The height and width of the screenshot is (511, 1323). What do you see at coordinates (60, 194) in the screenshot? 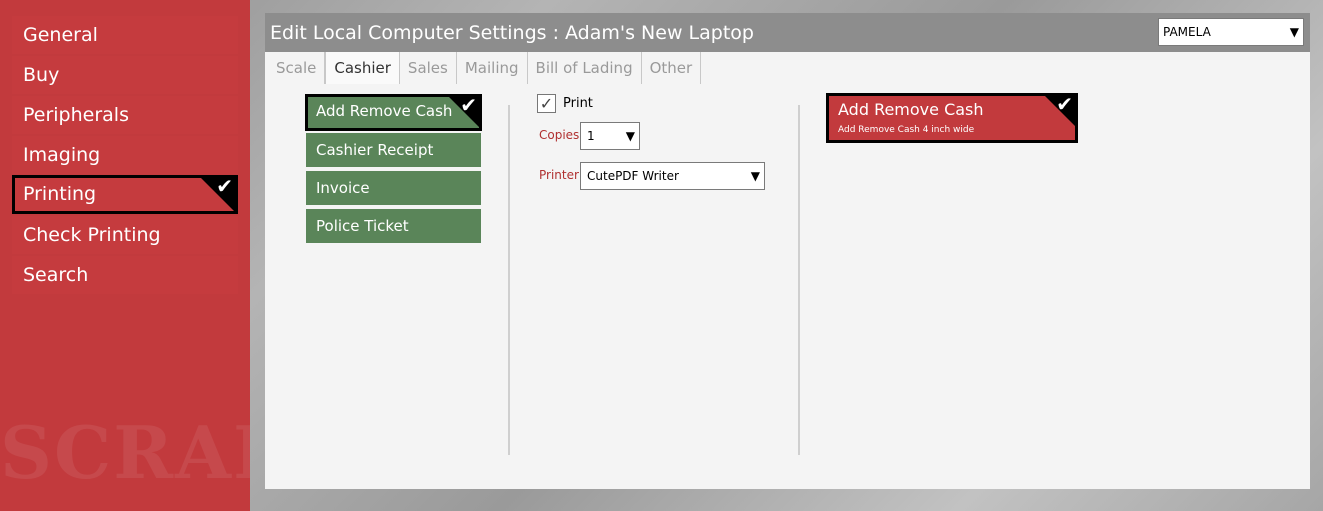
I see `sidebar-item-label: Printing` at bounding box center [60, 194].